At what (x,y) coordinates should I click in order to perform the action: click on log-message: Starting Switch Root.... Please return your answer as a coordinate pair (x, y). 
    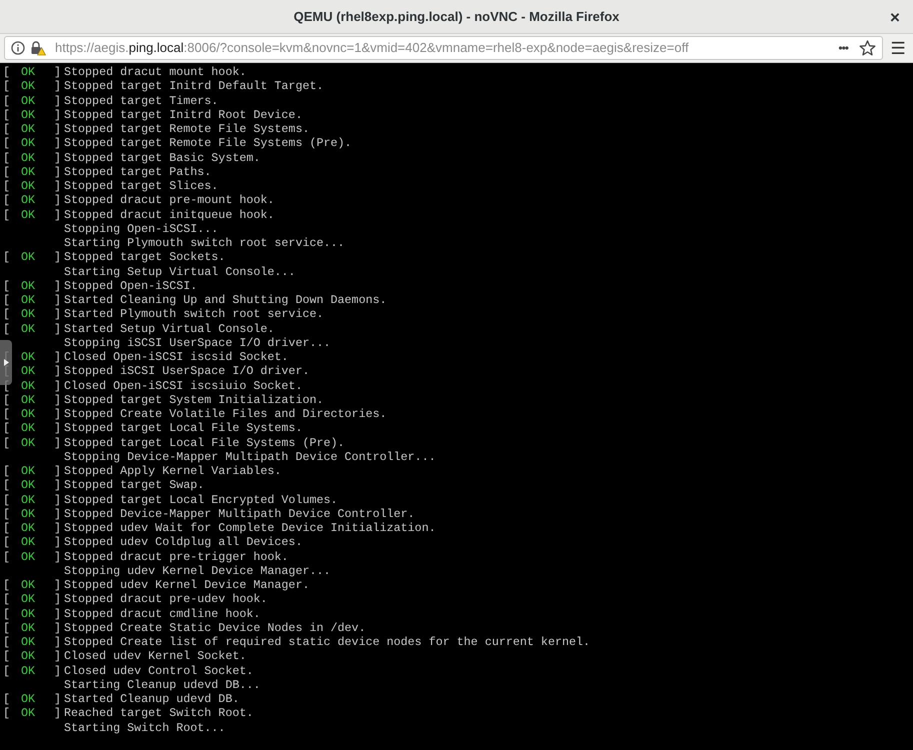
    Looking at the image, I should click on (145, 727).